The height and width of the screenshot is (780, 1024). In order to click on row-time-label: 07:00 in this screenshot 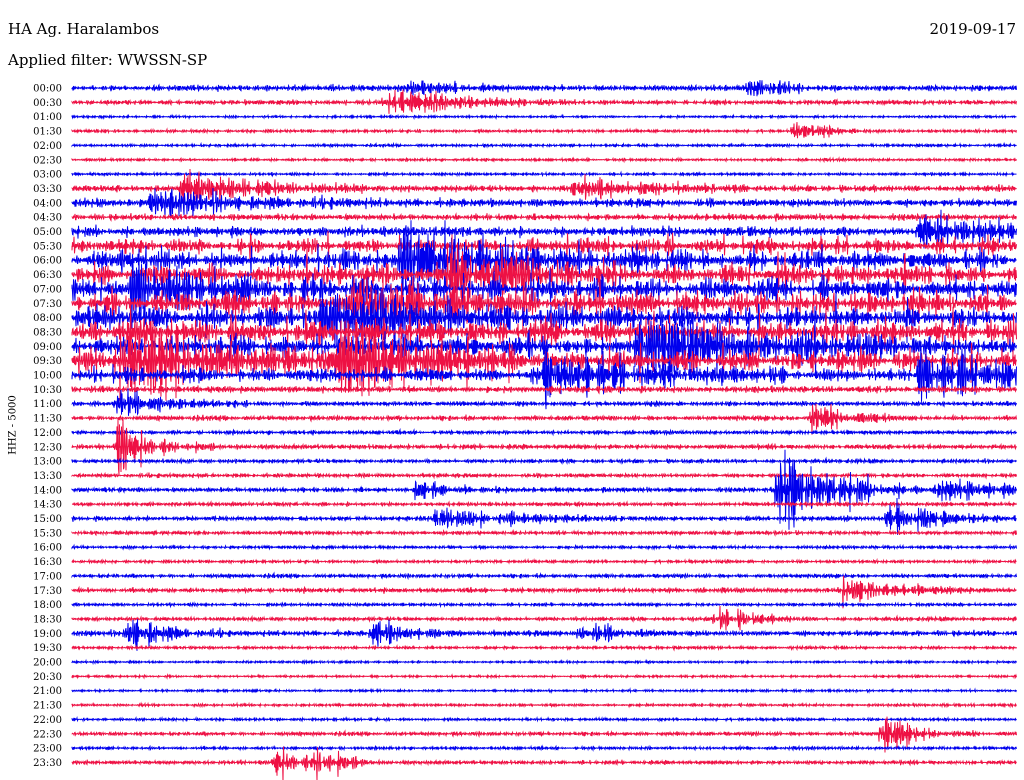, I will do `click(47, 289)`.